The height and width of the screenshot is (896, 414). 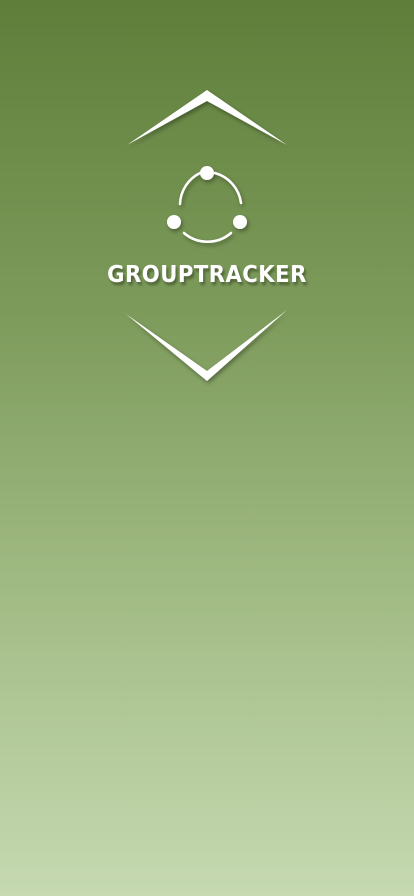 I want to click on group-node-left, so click(x=174, y=222).